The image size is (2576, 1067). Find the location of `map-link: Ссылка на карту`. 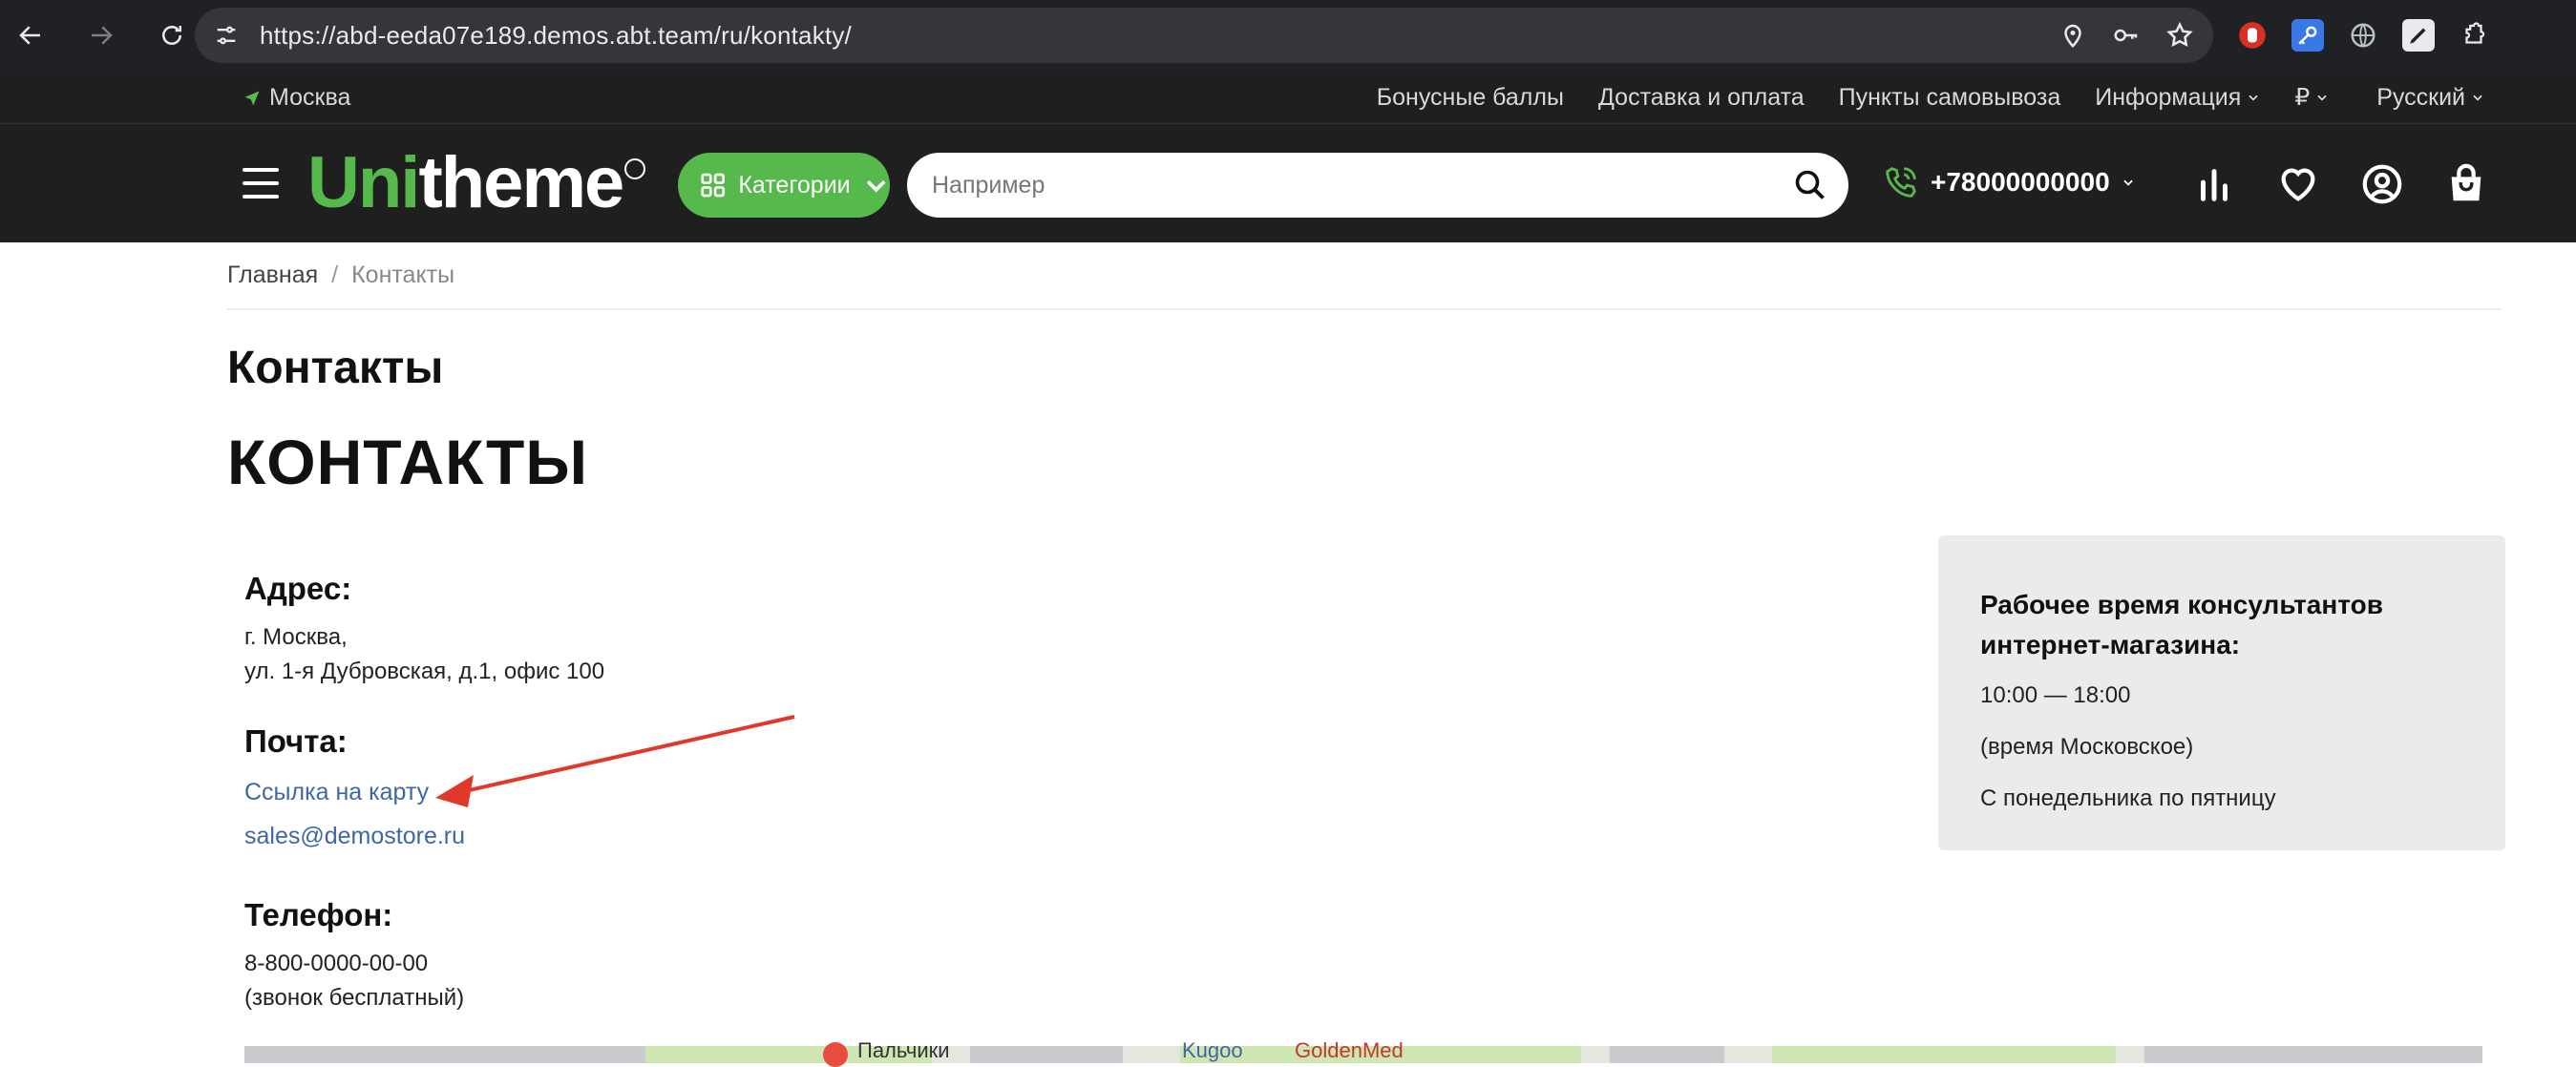

map-link: Ссылка на карту is located at coordinates (354, 792).